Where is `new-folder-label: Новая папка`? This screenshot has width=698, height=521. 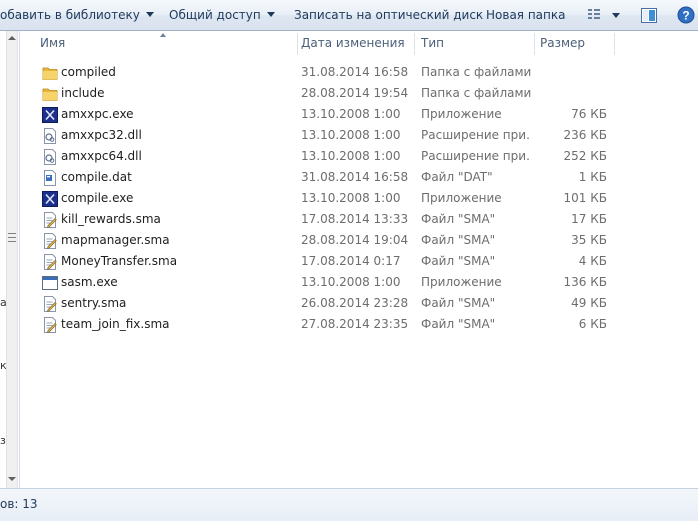 new-folder-label: Новая папка is located at coordinates (526, 15).